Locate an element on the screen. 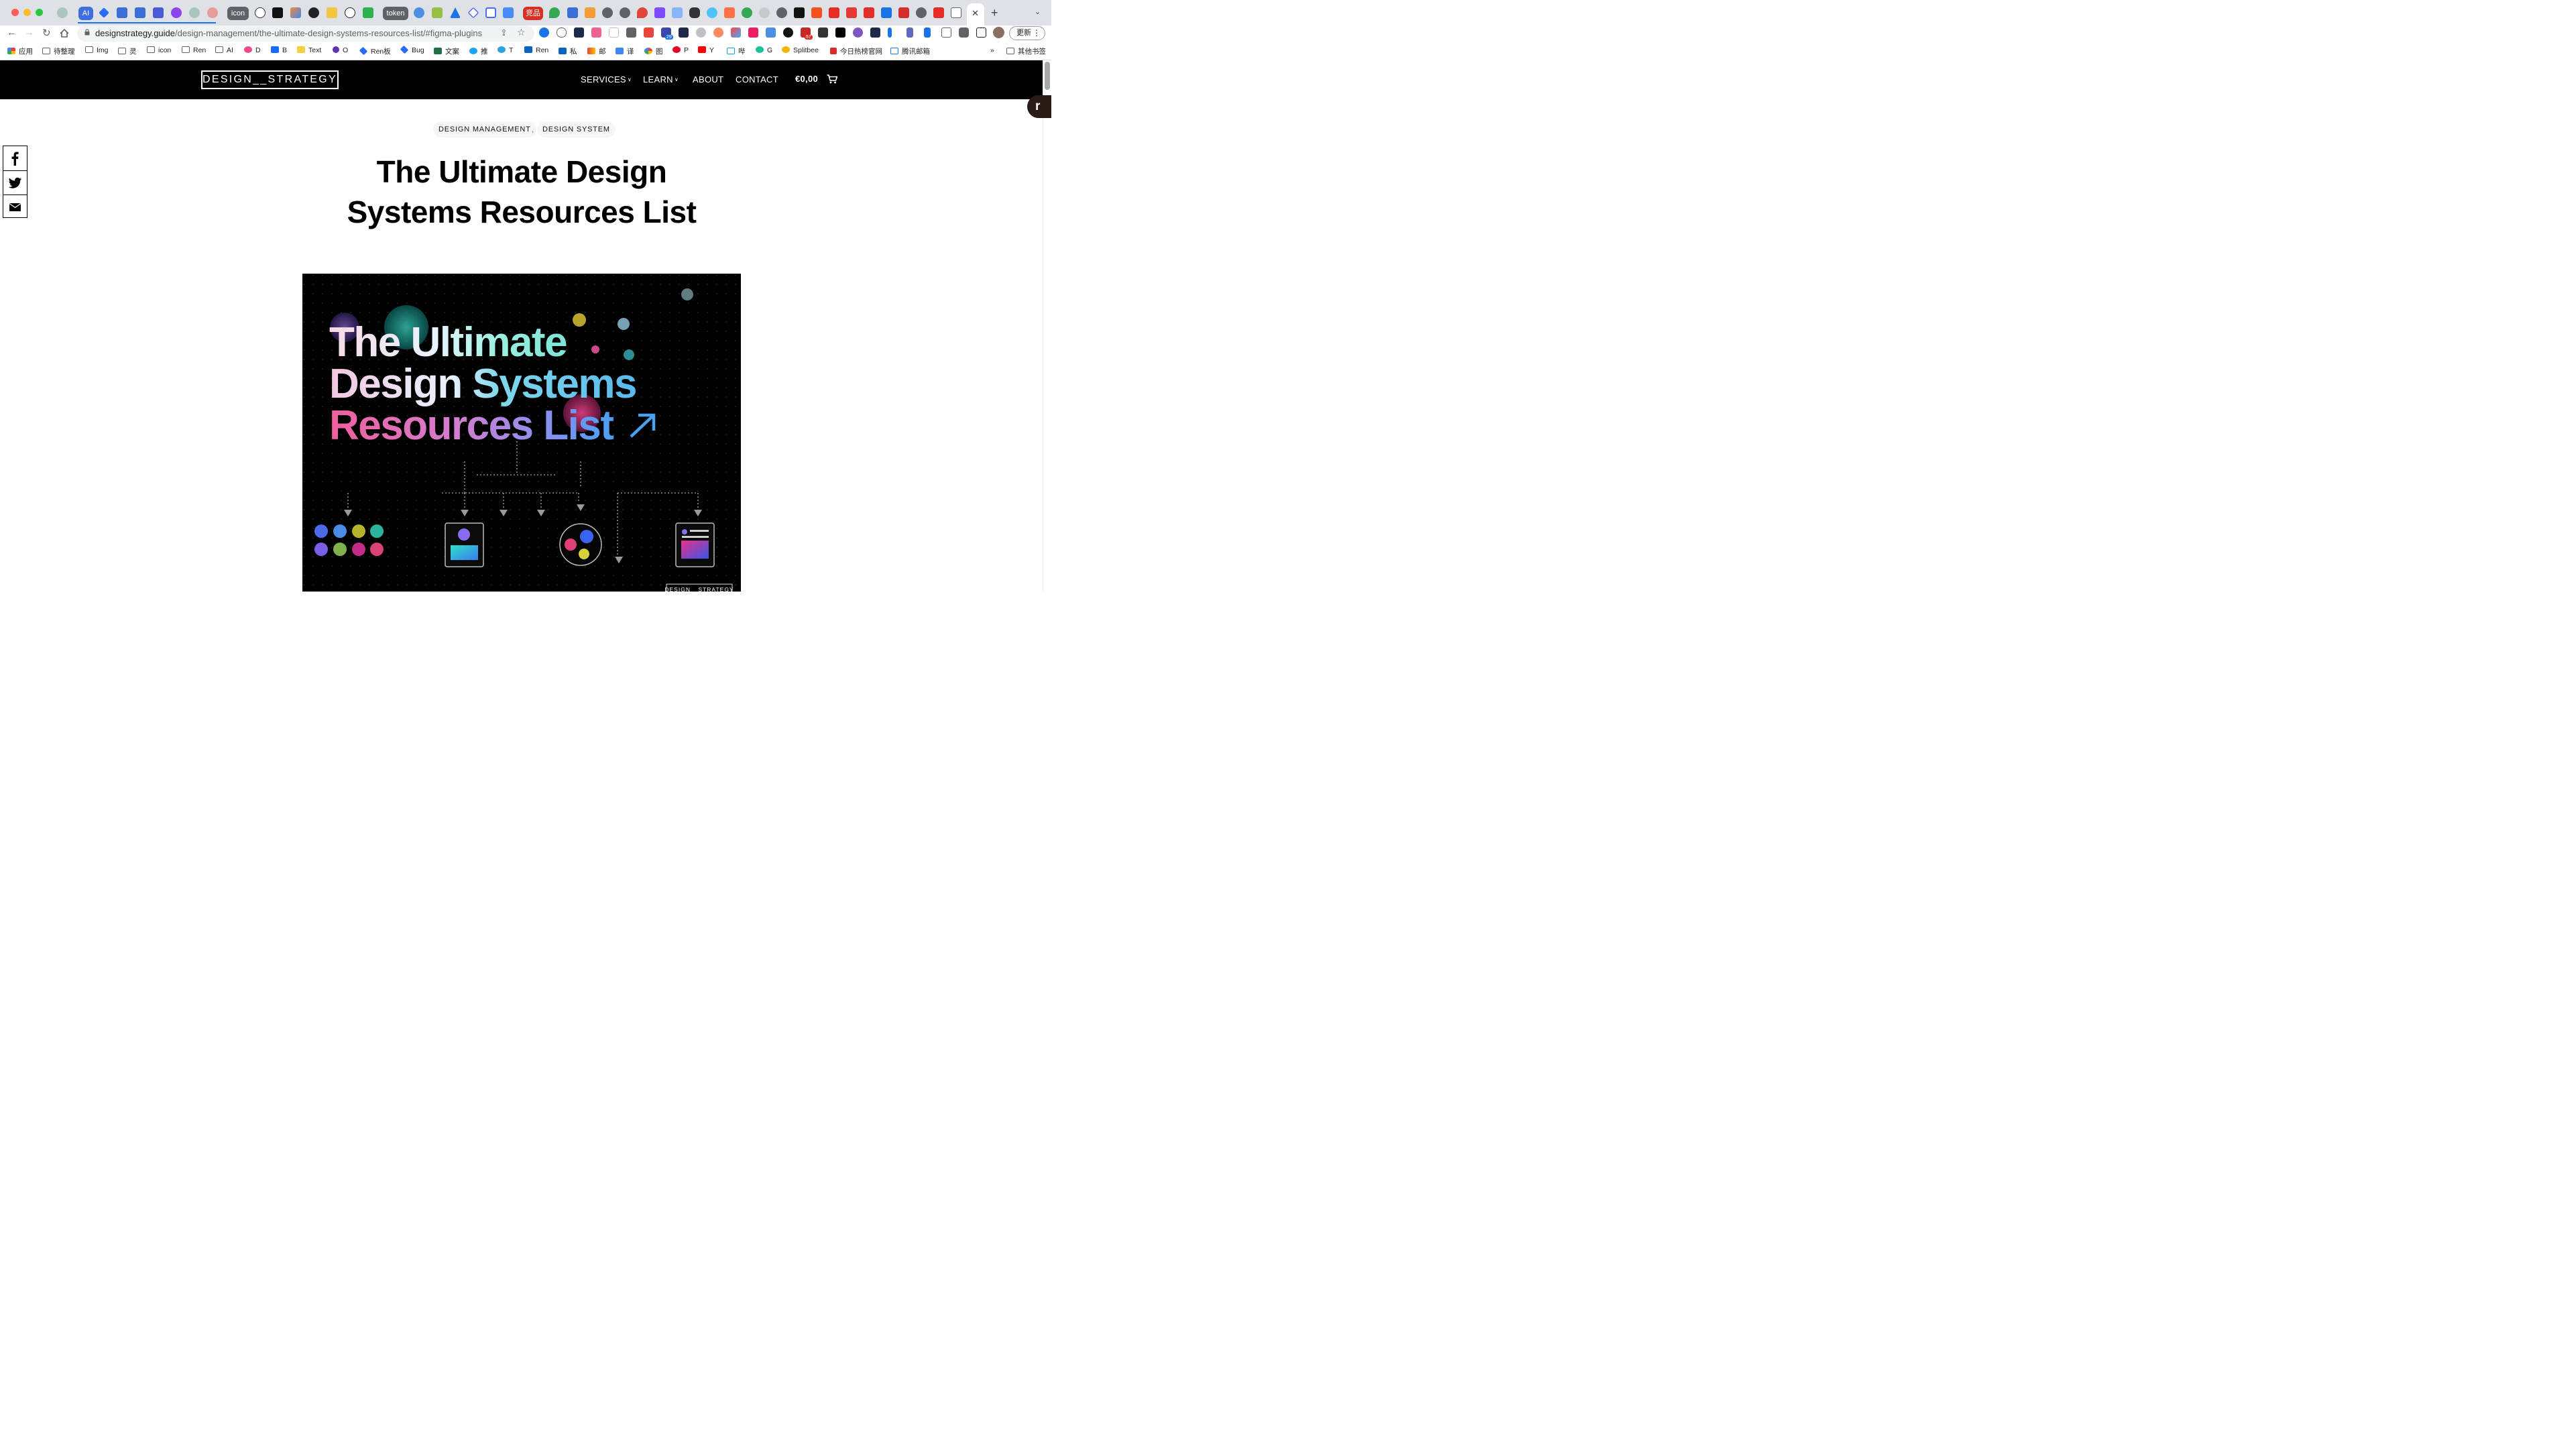 The width and height of the screenshot is (2576, 1450). update-button: 更新 ⋮ is located at coordinates (1027, 33).